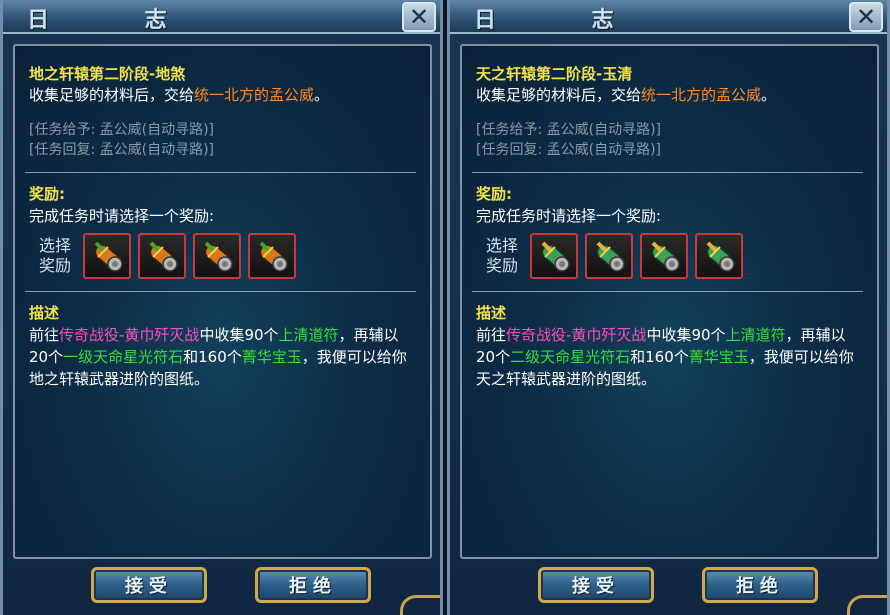 This screenshot has height=615, width=890. Describe the element at coordinates (570, 357) in the screenshot. I see `item-link: 二级天命星光符石` at that location.